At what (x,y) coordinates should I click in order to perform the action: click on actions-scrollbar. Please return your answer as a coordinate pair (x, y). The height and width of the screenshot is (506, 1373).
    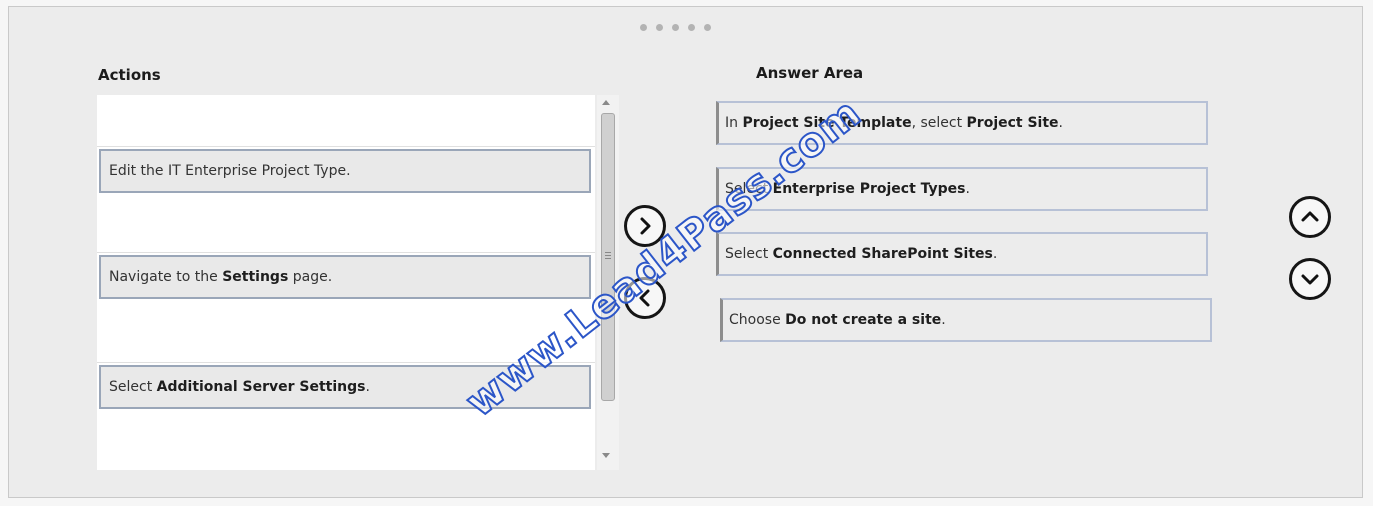
    Looking at the image, I should click on (608, 282).